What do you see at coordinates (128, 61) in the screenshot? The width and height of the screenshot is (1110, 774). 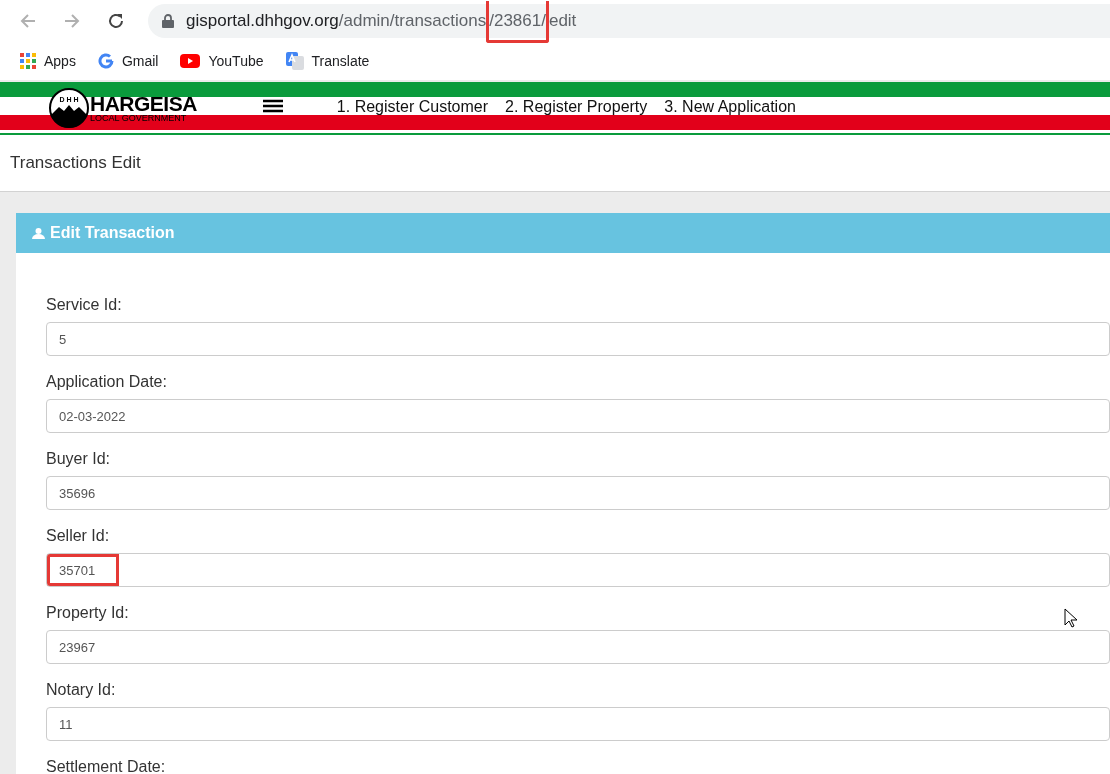 I see `bookmark-link: Gmail` at bounding box center [128, 61].